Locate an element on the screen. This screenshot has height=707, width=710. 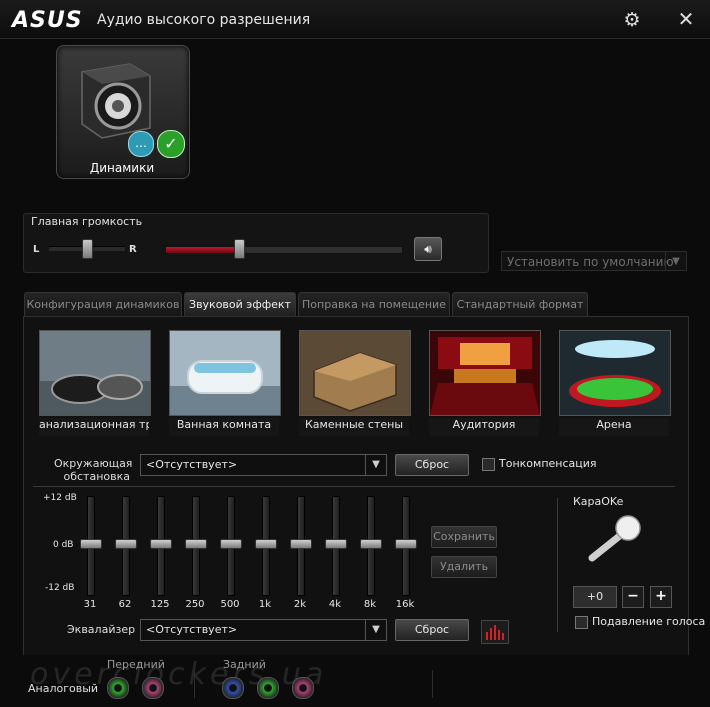
volume-slider-fill is located at coordinates (202, 250).